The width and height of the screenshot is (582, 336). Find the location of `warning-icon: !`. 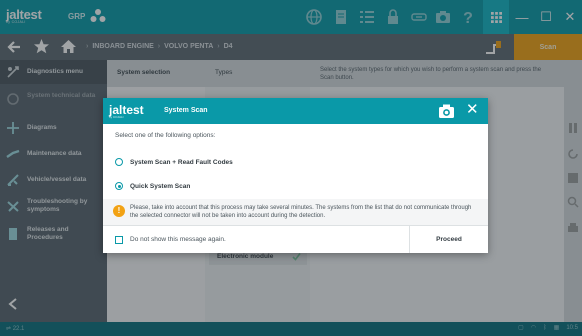

warning-icon: ! is located at coordinates (119, 211).